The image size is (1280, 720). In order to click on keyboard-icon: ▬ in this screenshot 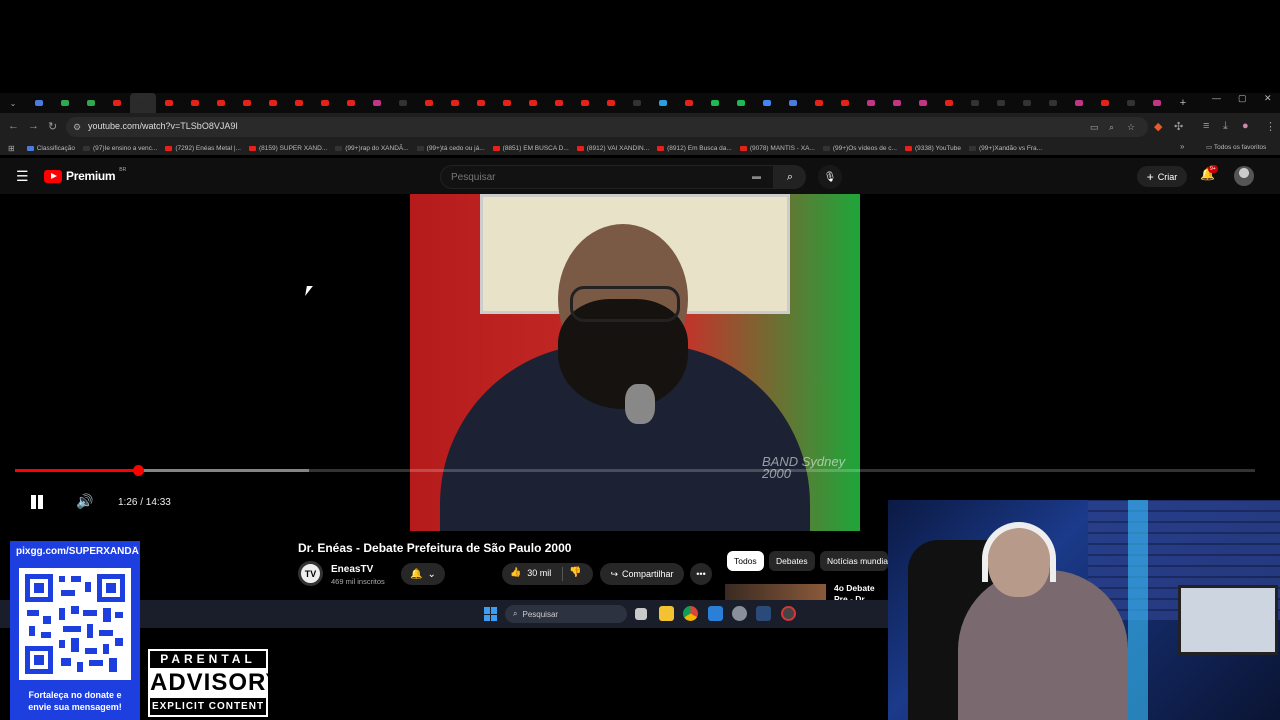, I will do `click(756, 176)`.